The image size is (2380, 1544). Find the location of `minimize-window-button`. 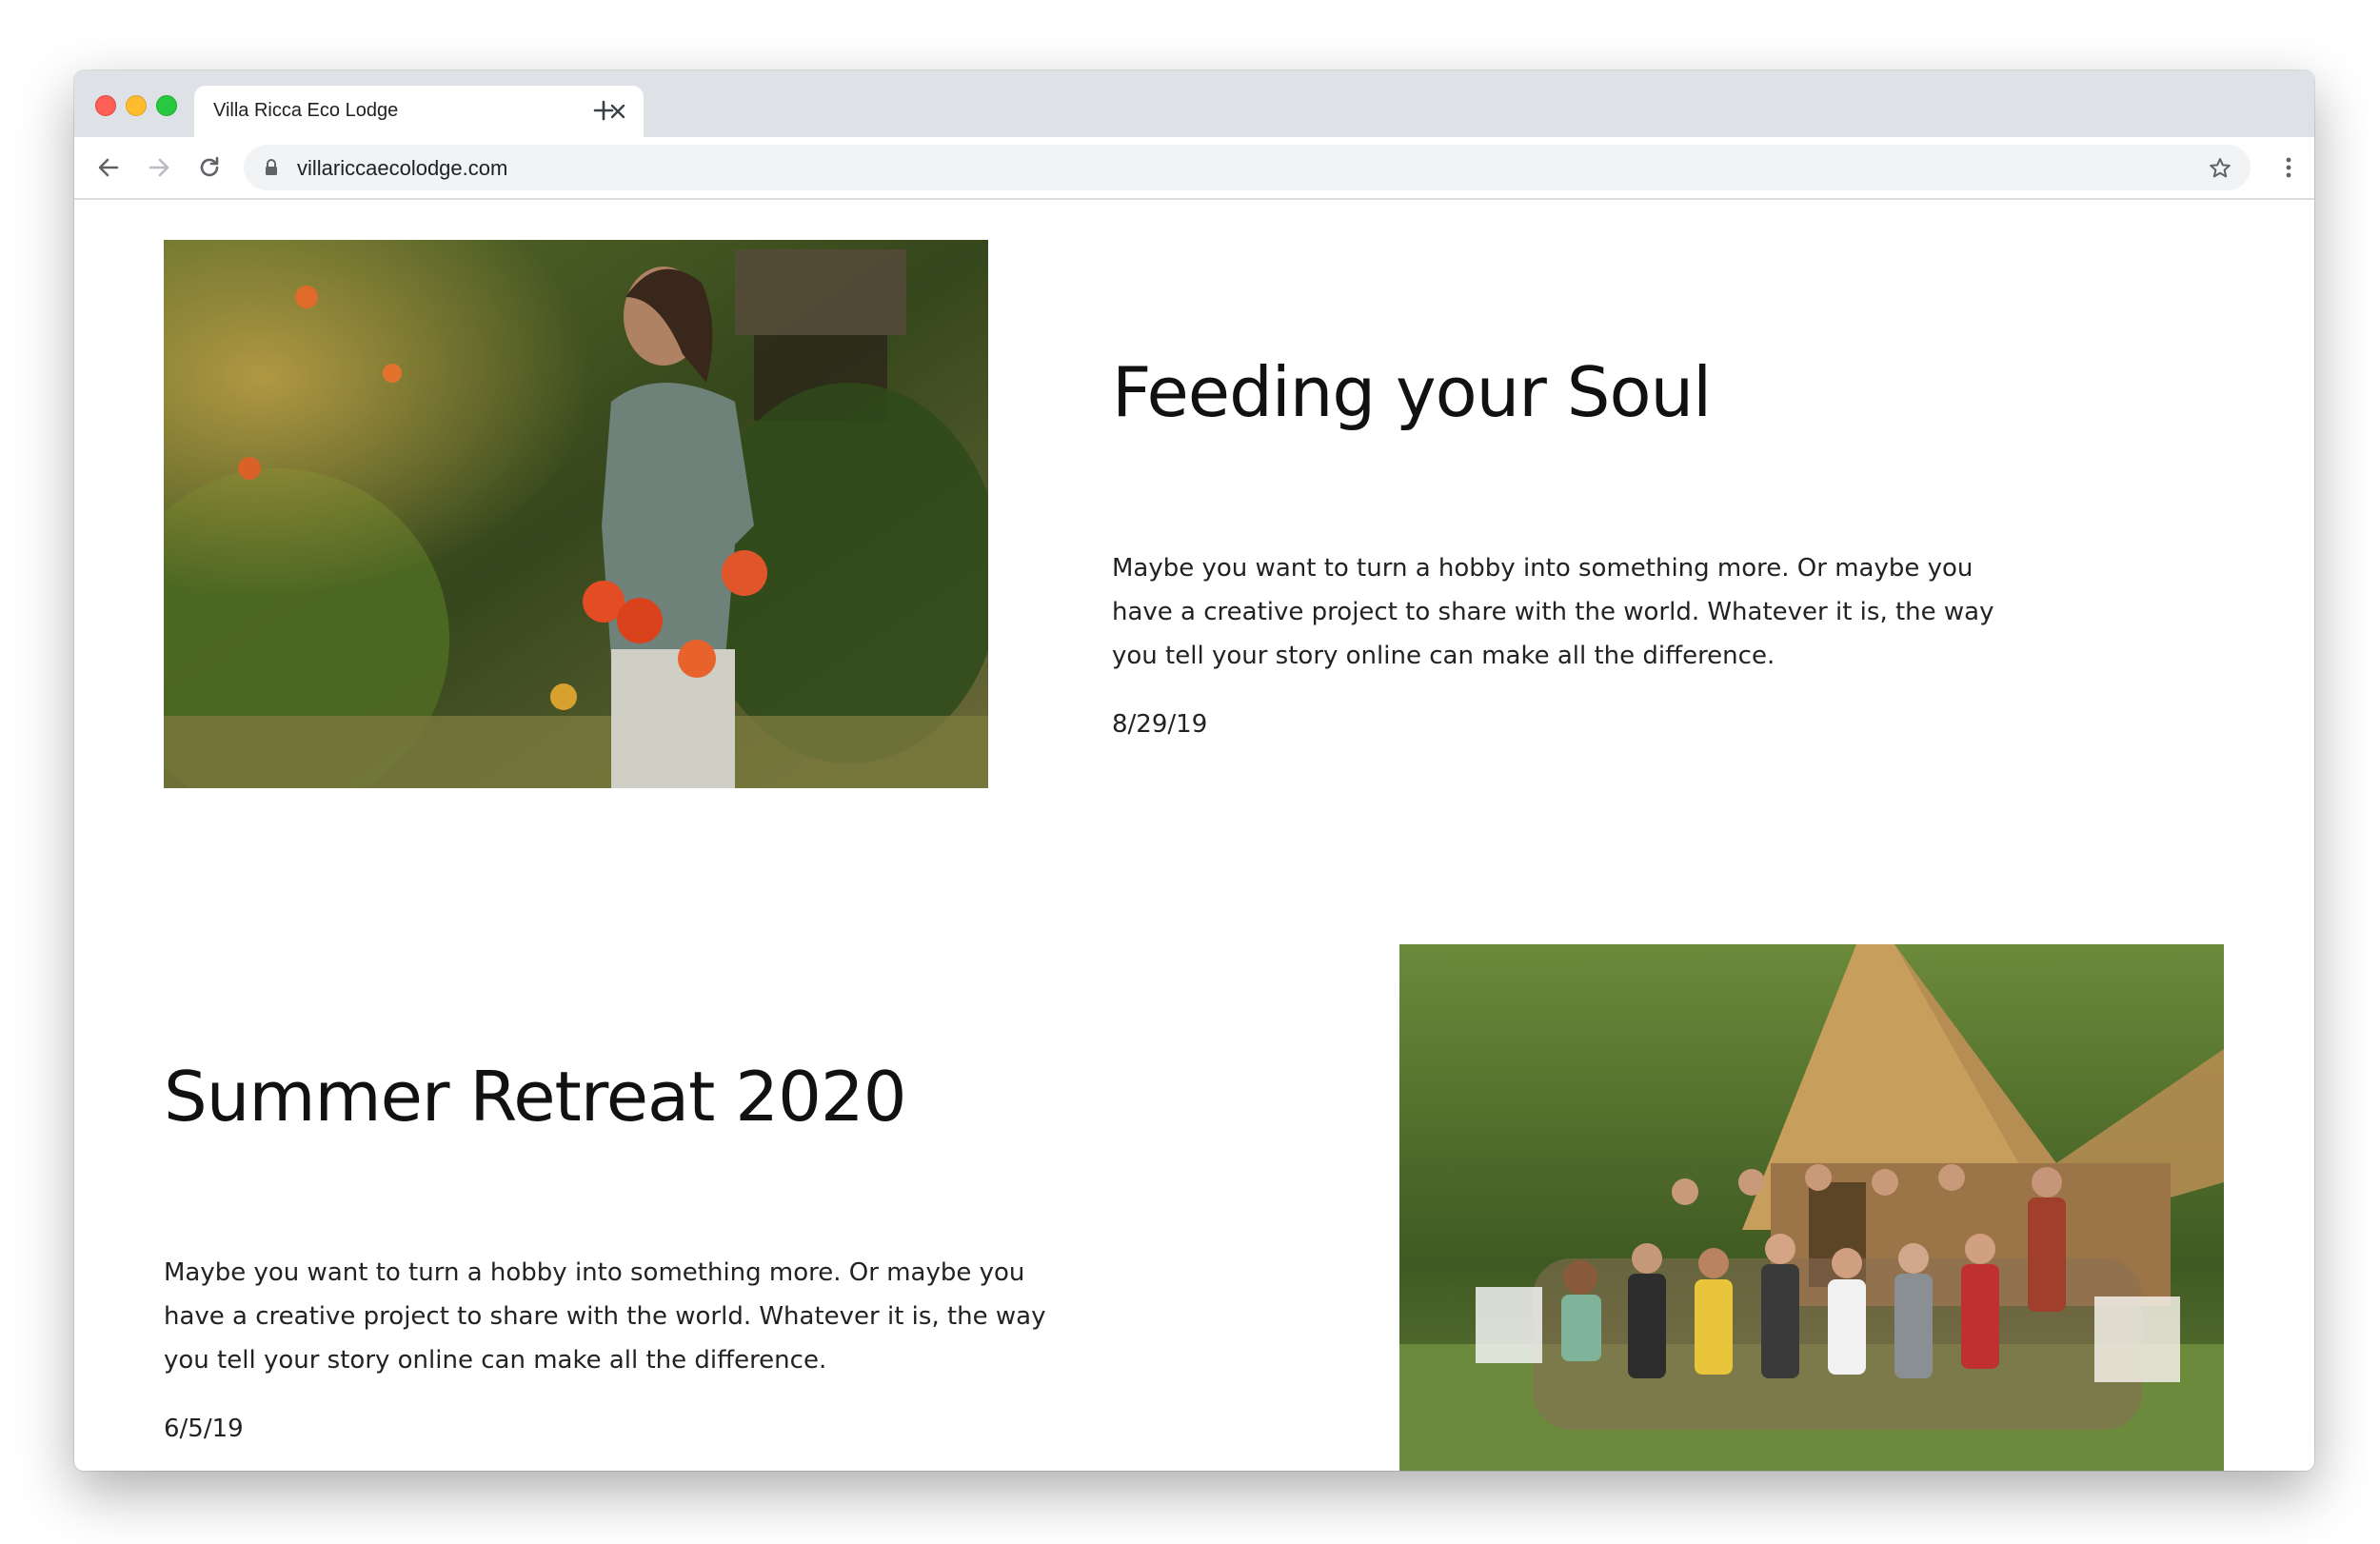

minimize-window-button is located at coordinates (136, 105).